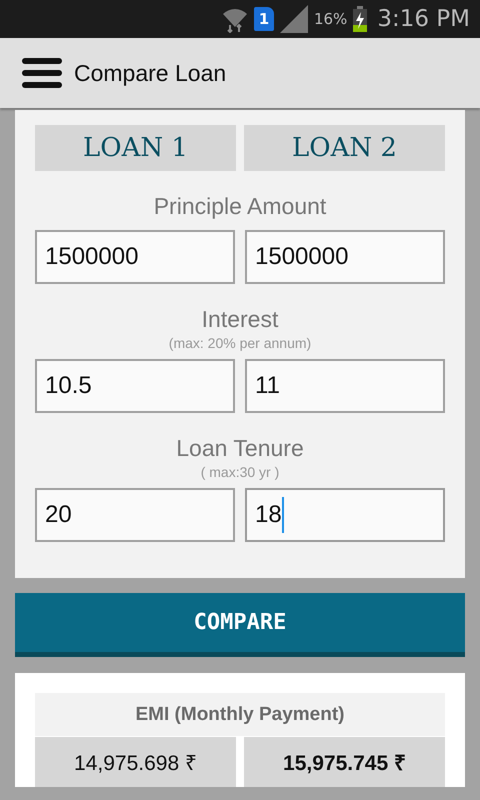 This screenshot has height=800, width=480. I want to click on clock: 3:16 PM, so click(423, 19).